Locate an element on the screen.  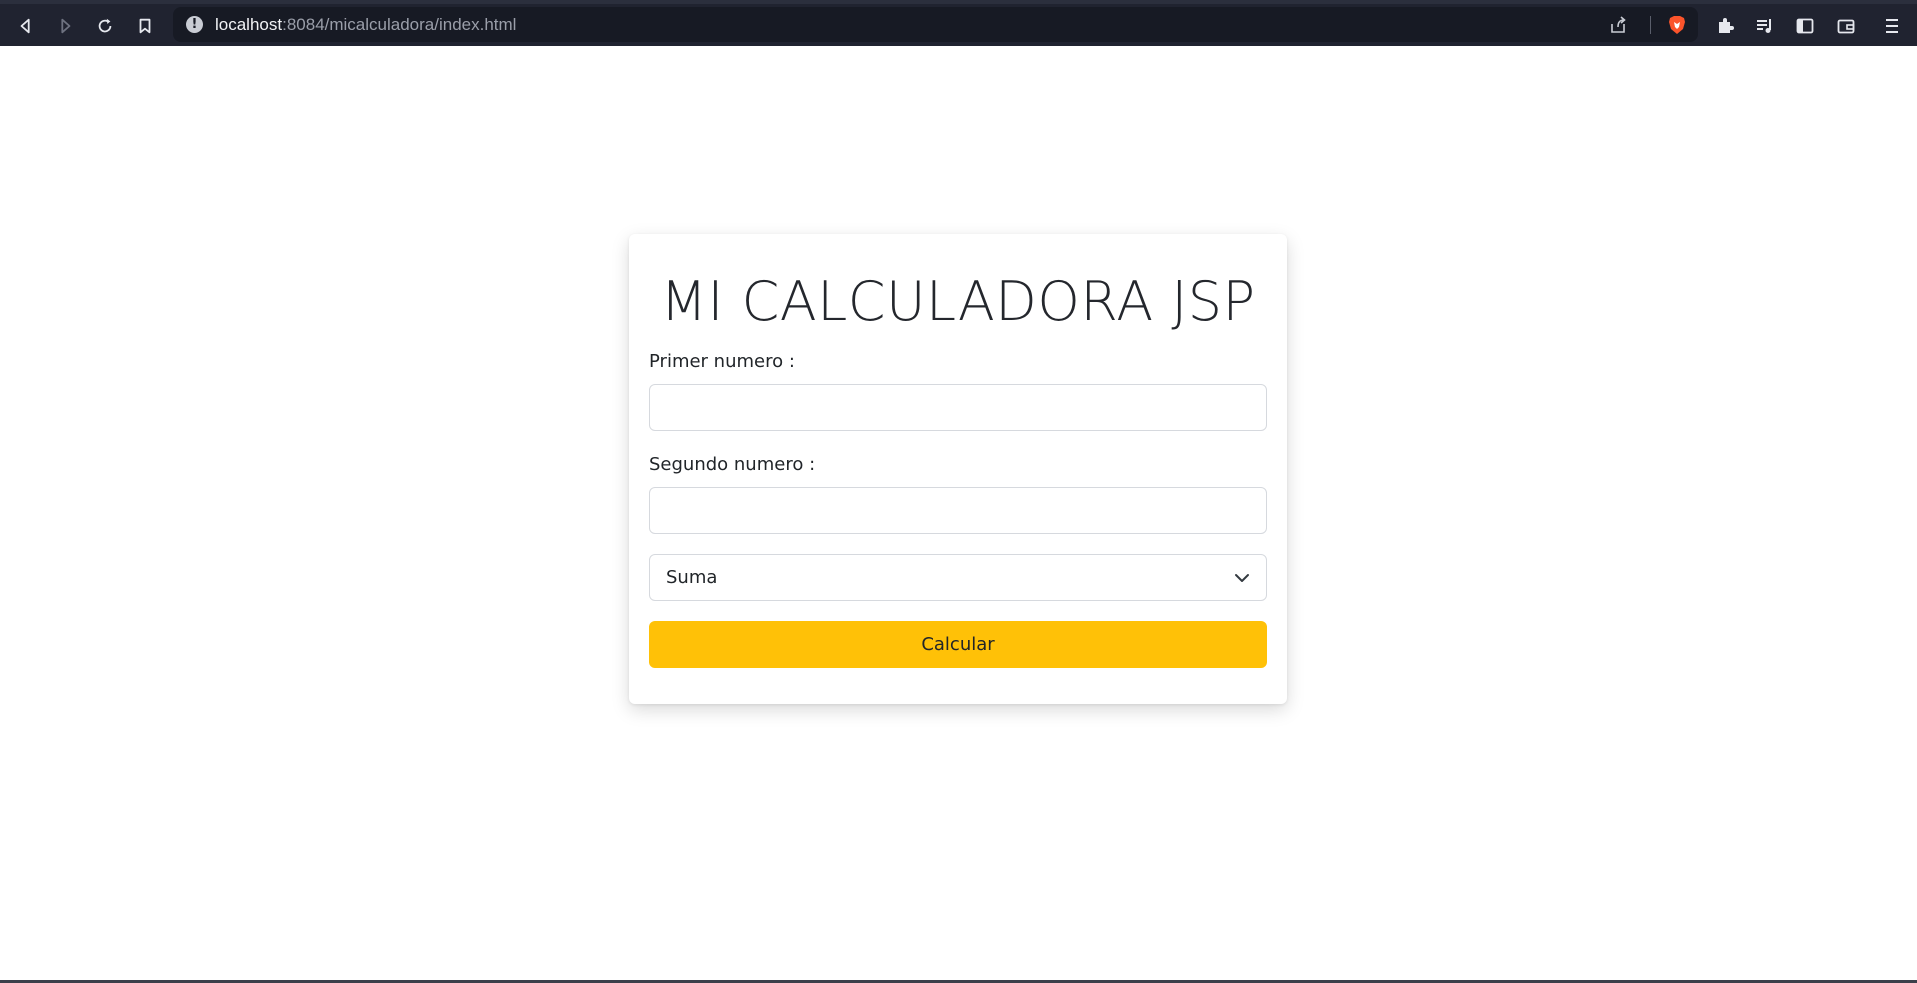
url-path: :8084/micalculadora/index.html is located at coordinates (399, 24).